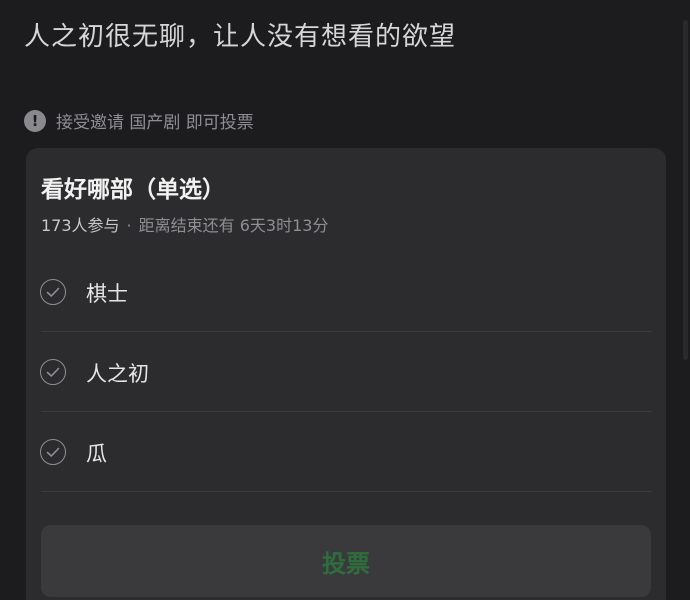 This screenshot has height=600, width=690. I want to click on poll-meta: 173人参与 · 距离结束还有 6天3时13分, so click(184, 224).